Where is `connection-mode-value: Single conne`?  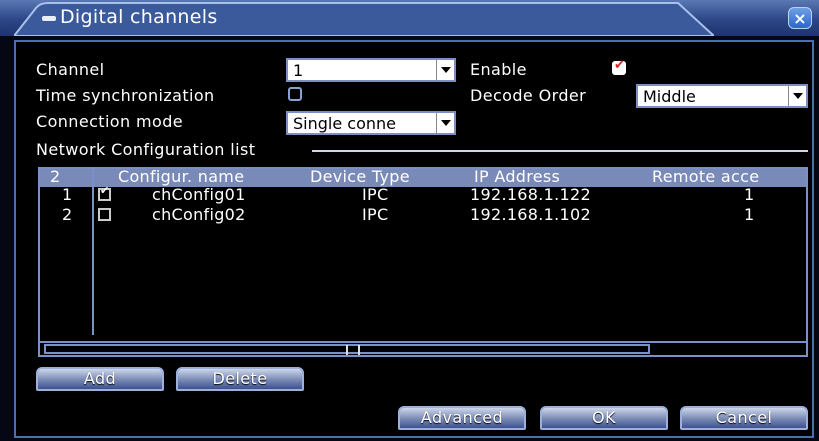 connection-mode-value: Single conne is located at coordinates (344, 123).